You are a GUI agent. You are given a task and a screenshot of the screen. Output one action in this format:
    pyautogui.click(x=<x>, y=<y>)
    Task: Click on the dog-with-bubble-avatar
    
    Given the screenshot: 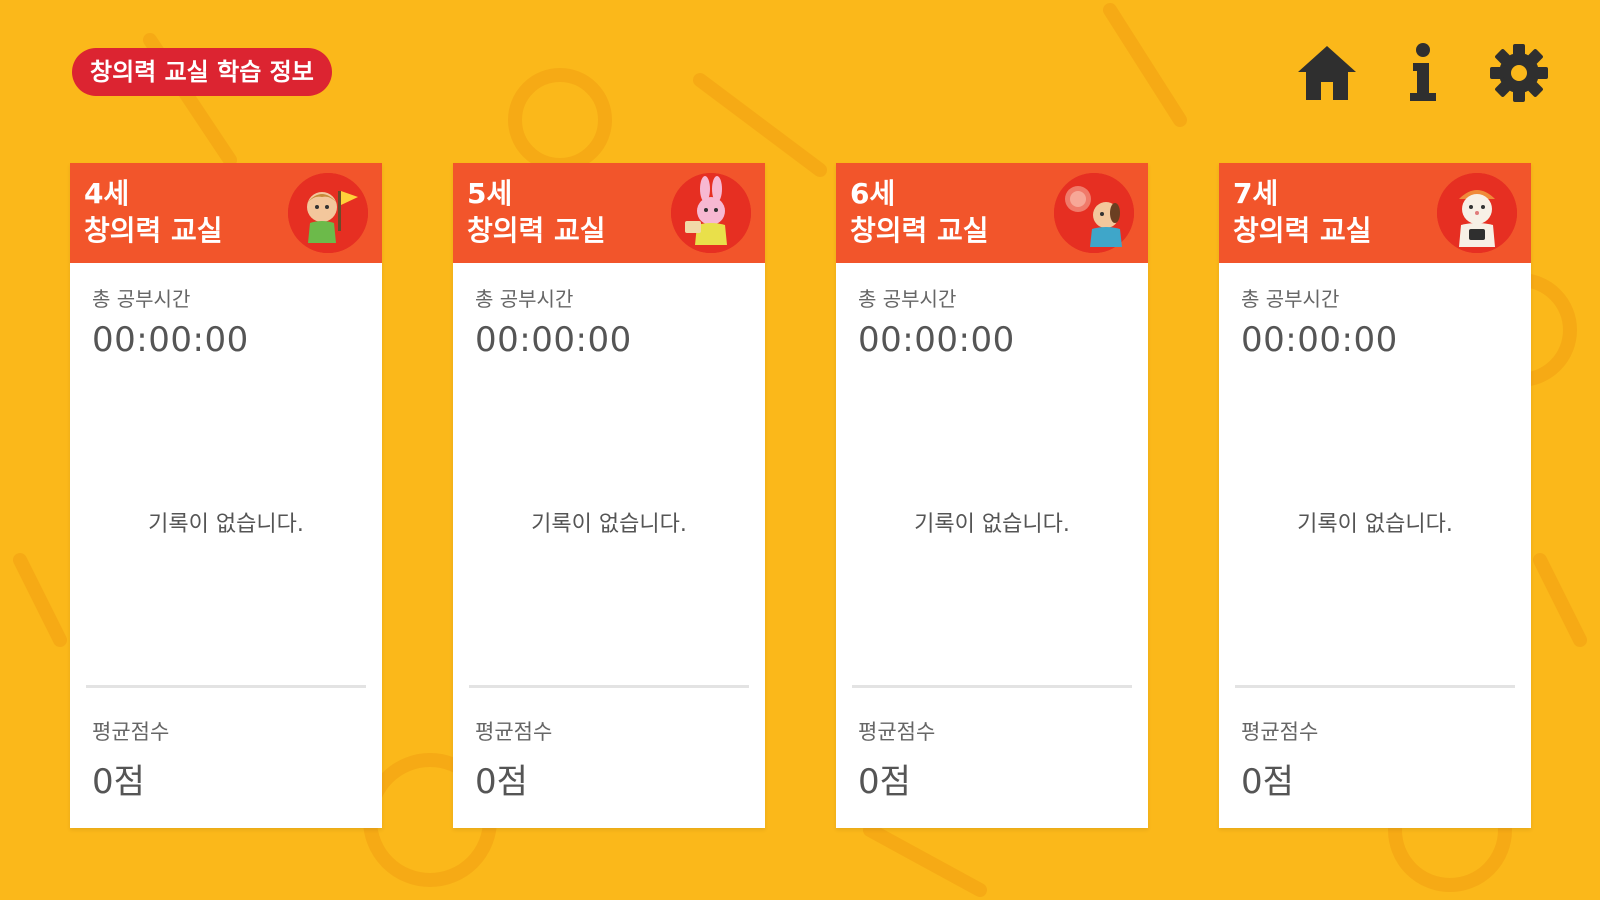 What is the action you would take?
    pyautogui.click(x=1094, y=213)
    